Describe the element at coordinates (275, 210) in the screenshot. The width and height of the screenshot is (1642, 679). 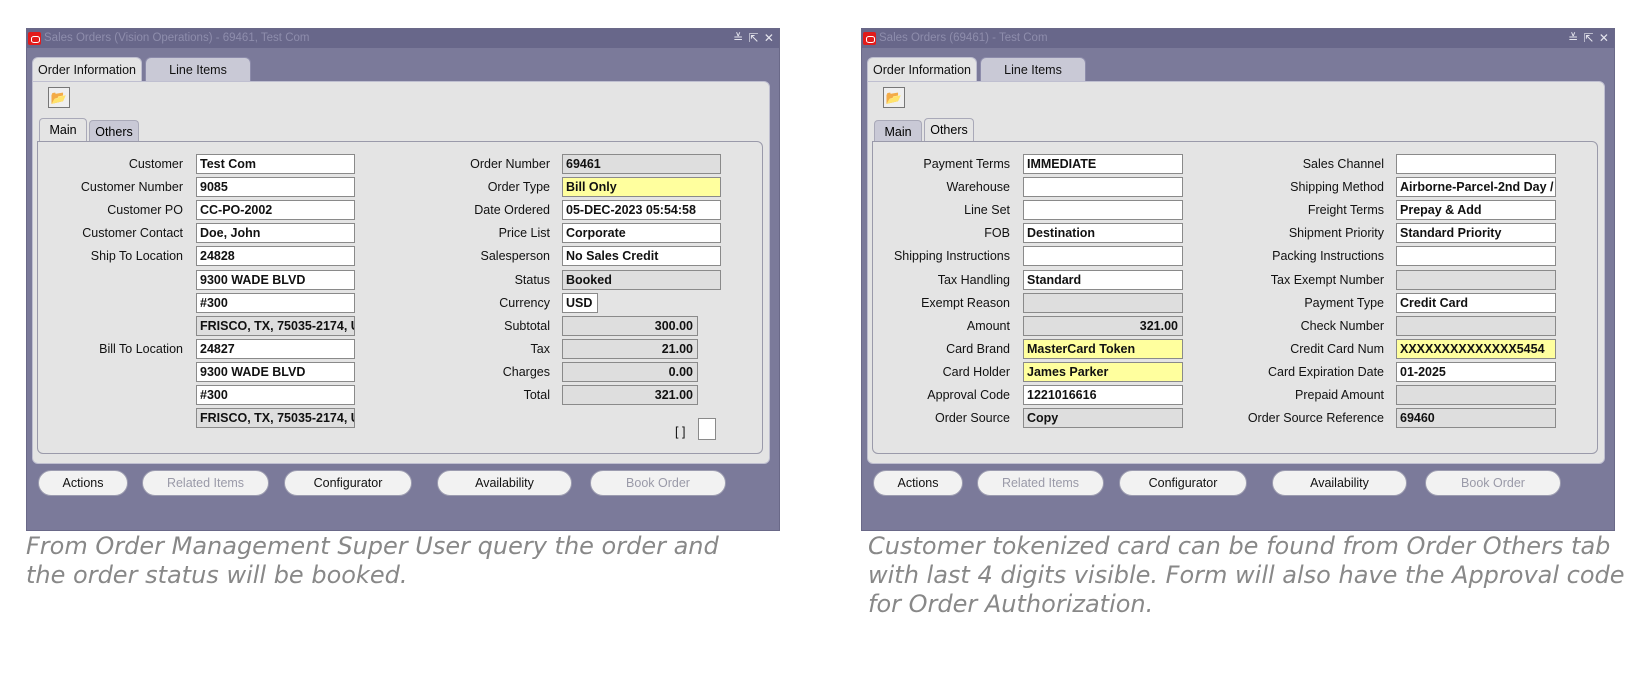
I see `field-customer-po: CC-PO-2002` at that location.